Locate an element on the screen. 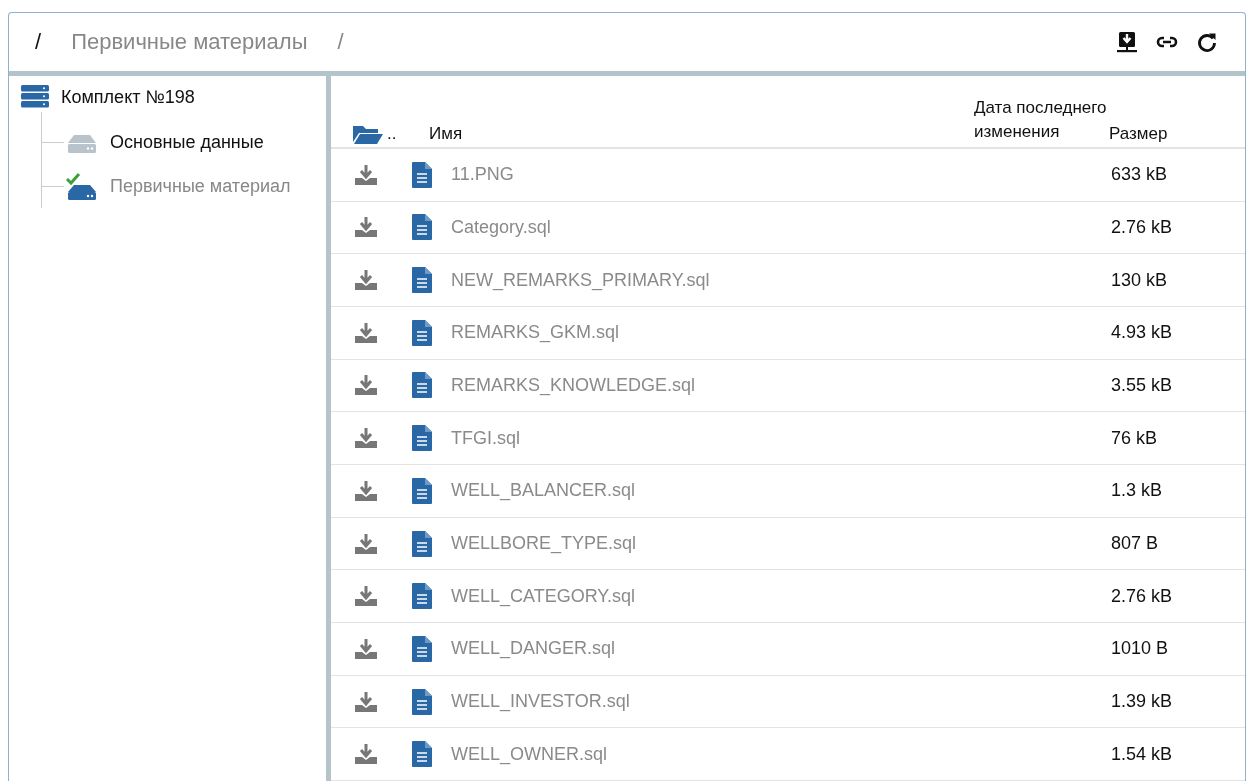  file-size: 130 kB is located at coordinates (1139, 280).